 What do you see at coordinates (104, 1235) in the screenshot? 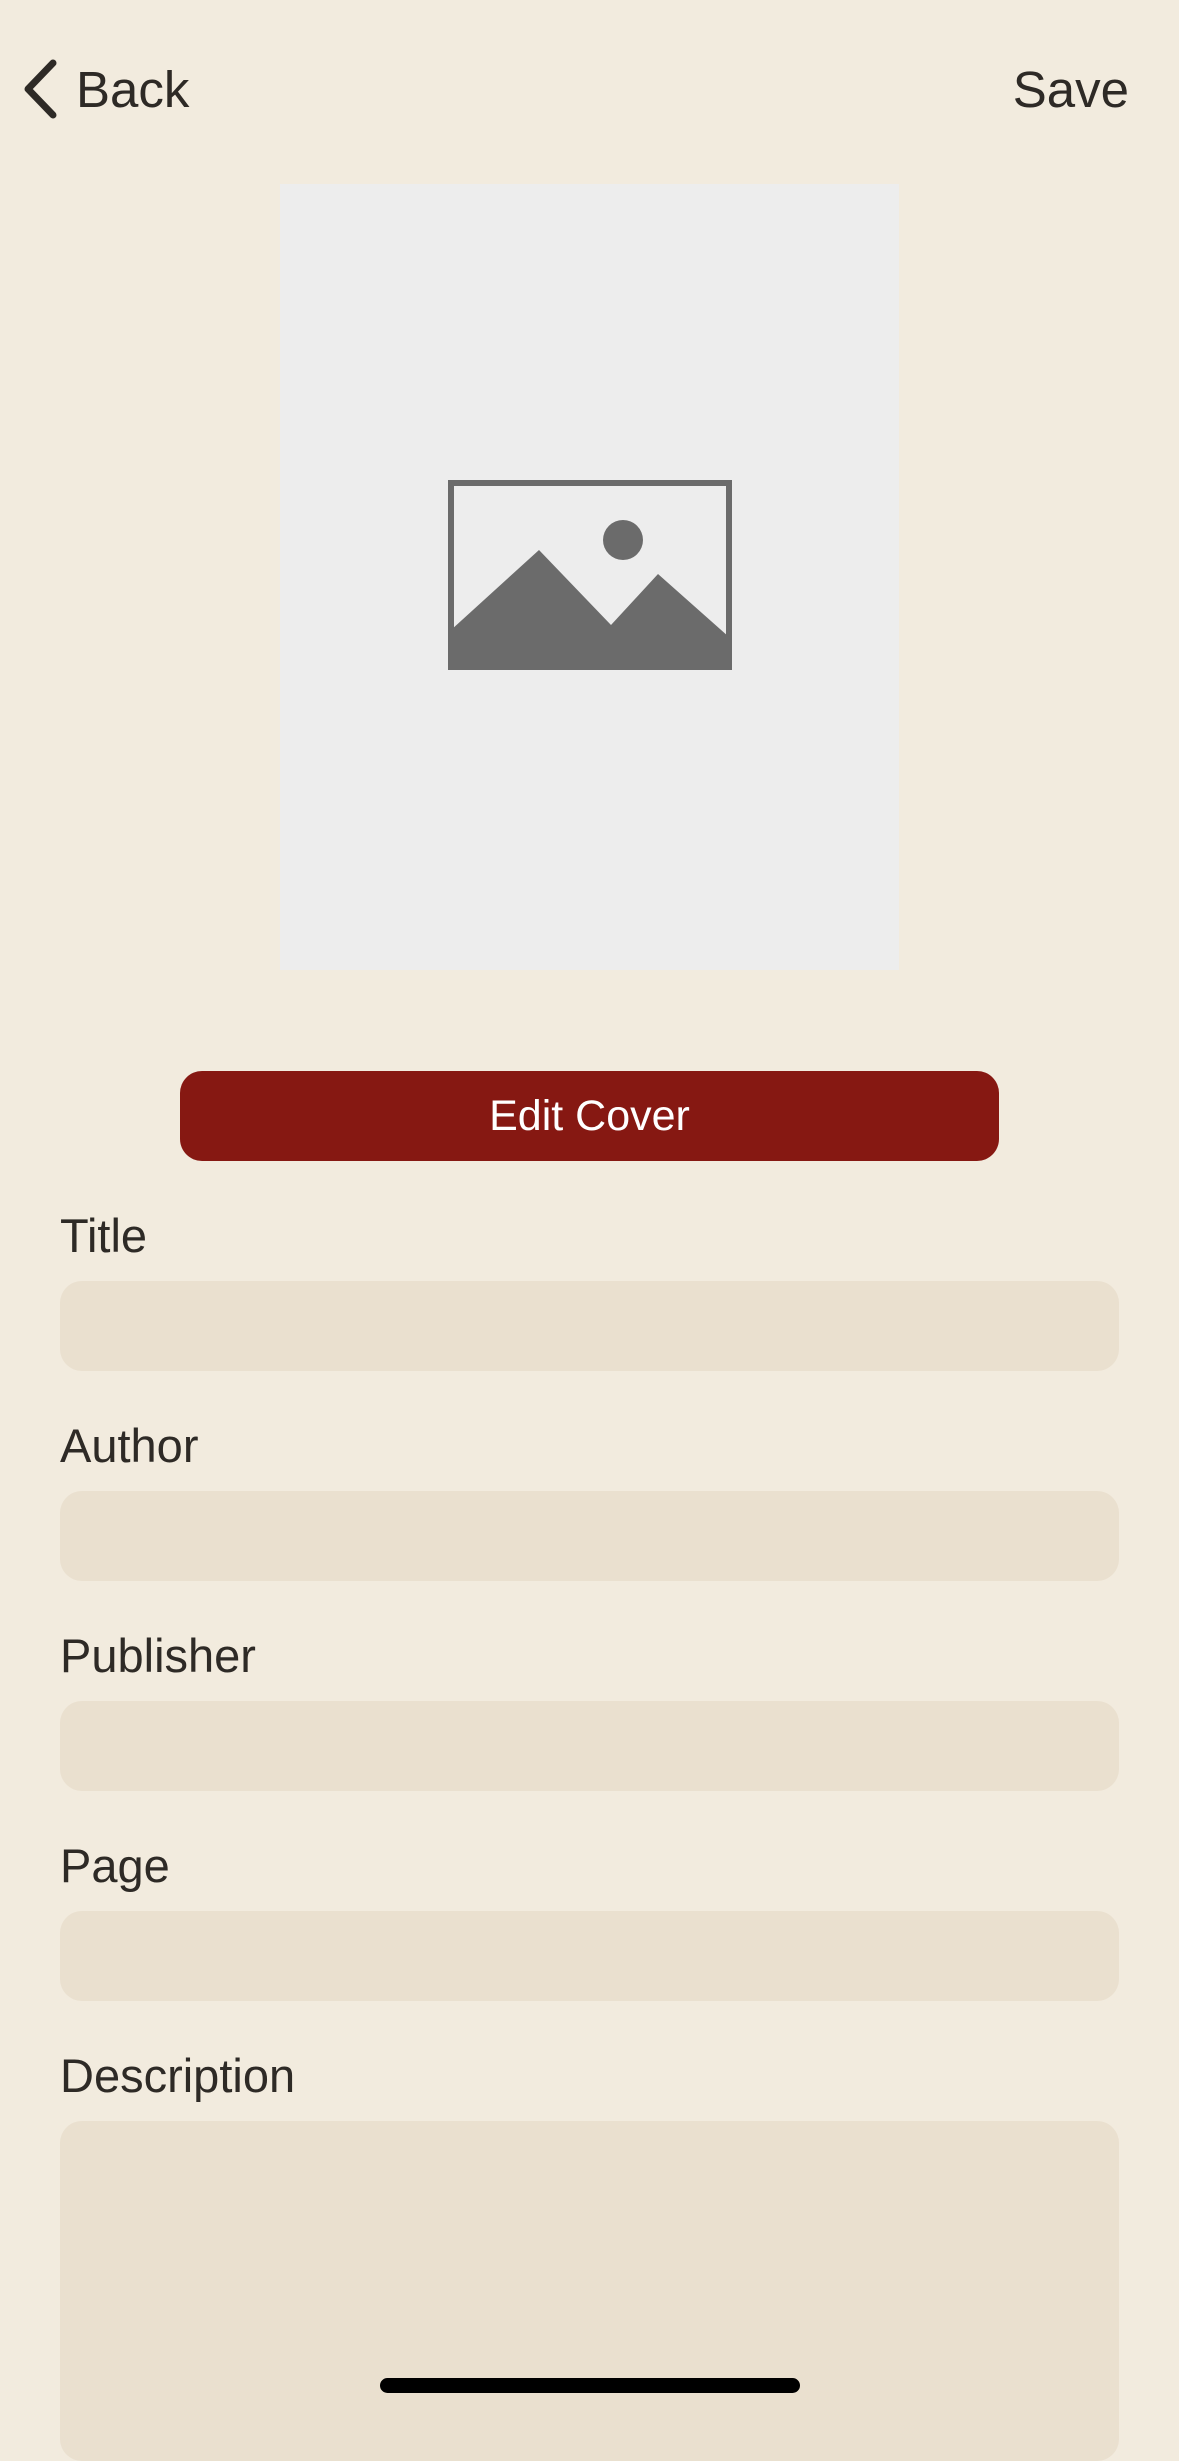
I see `title-label: Title` at bounding box center [104, 1235].